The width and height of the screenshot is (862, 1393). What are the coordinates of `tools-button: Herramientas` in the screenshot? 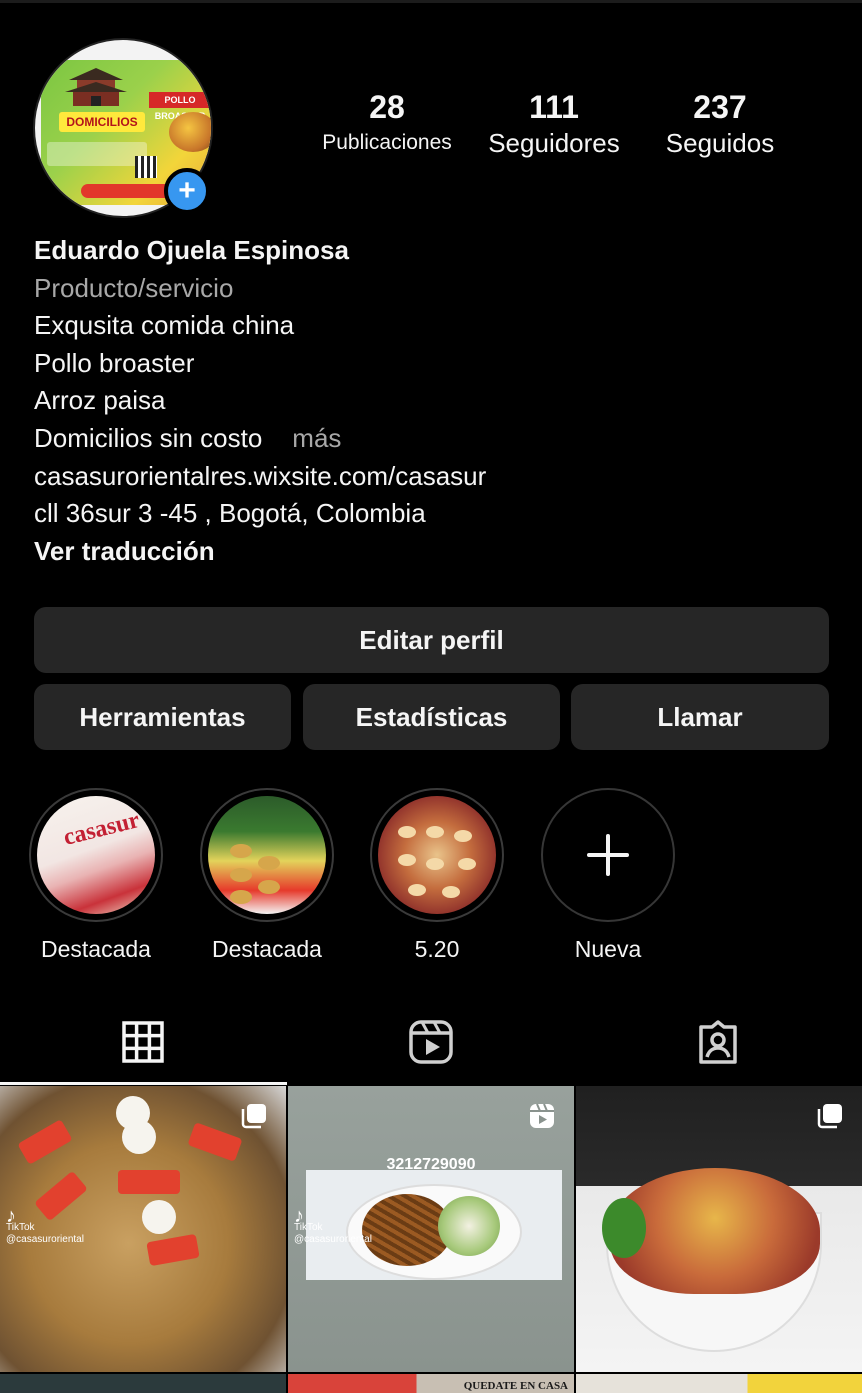 It's located at (162, 717).